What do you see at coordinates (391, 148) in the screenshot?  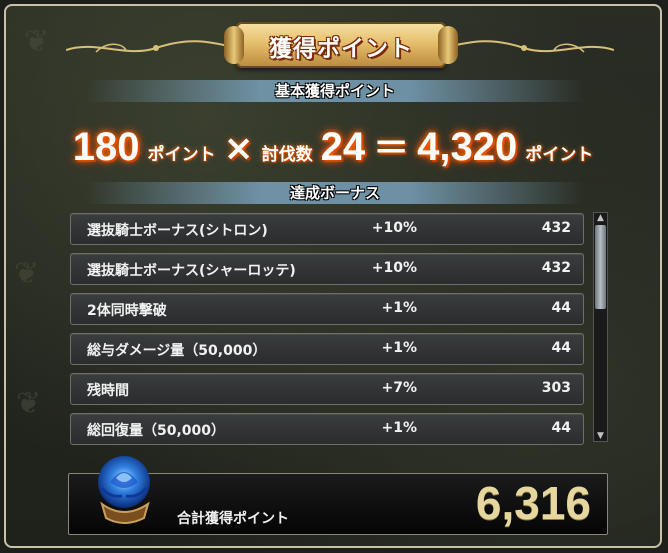 I see `equals-sign: ＝` at bounding box center [391, 148].